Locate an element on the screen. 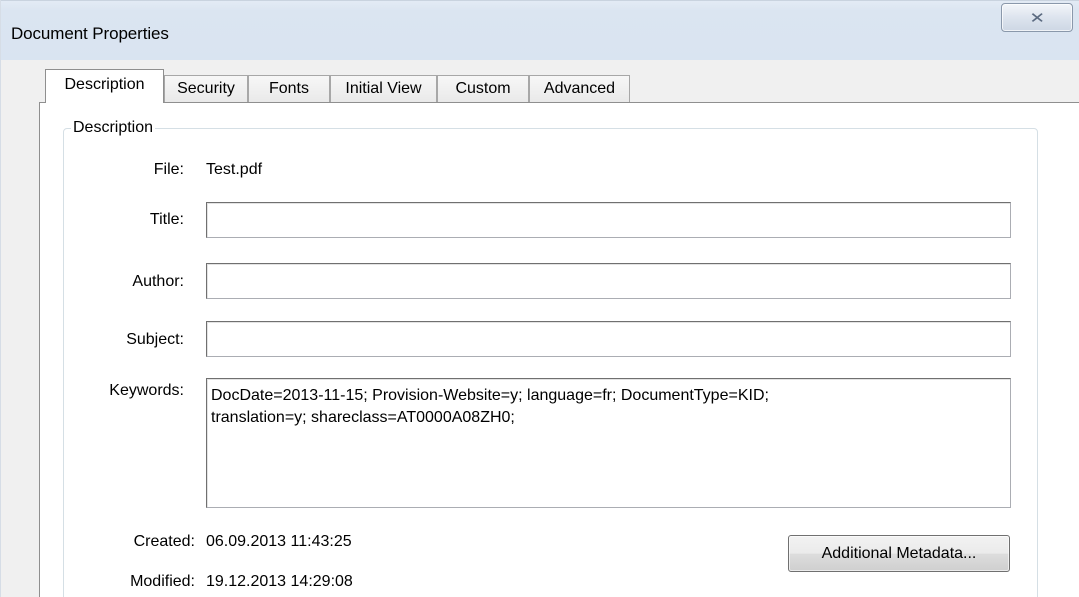  created-label: Created: is located at coordinates (164, 541).